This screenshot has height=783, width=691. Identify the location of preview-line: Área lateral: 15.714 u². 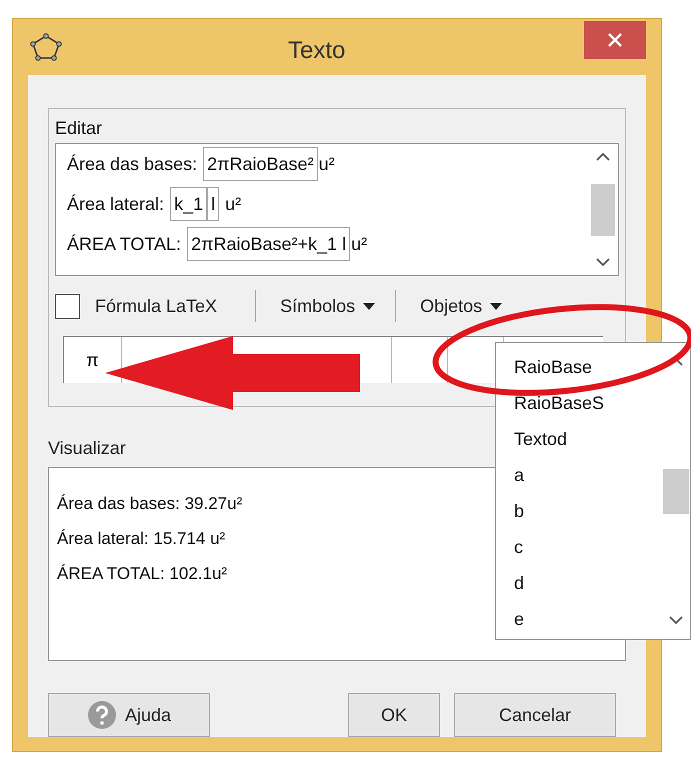
(141, 539).